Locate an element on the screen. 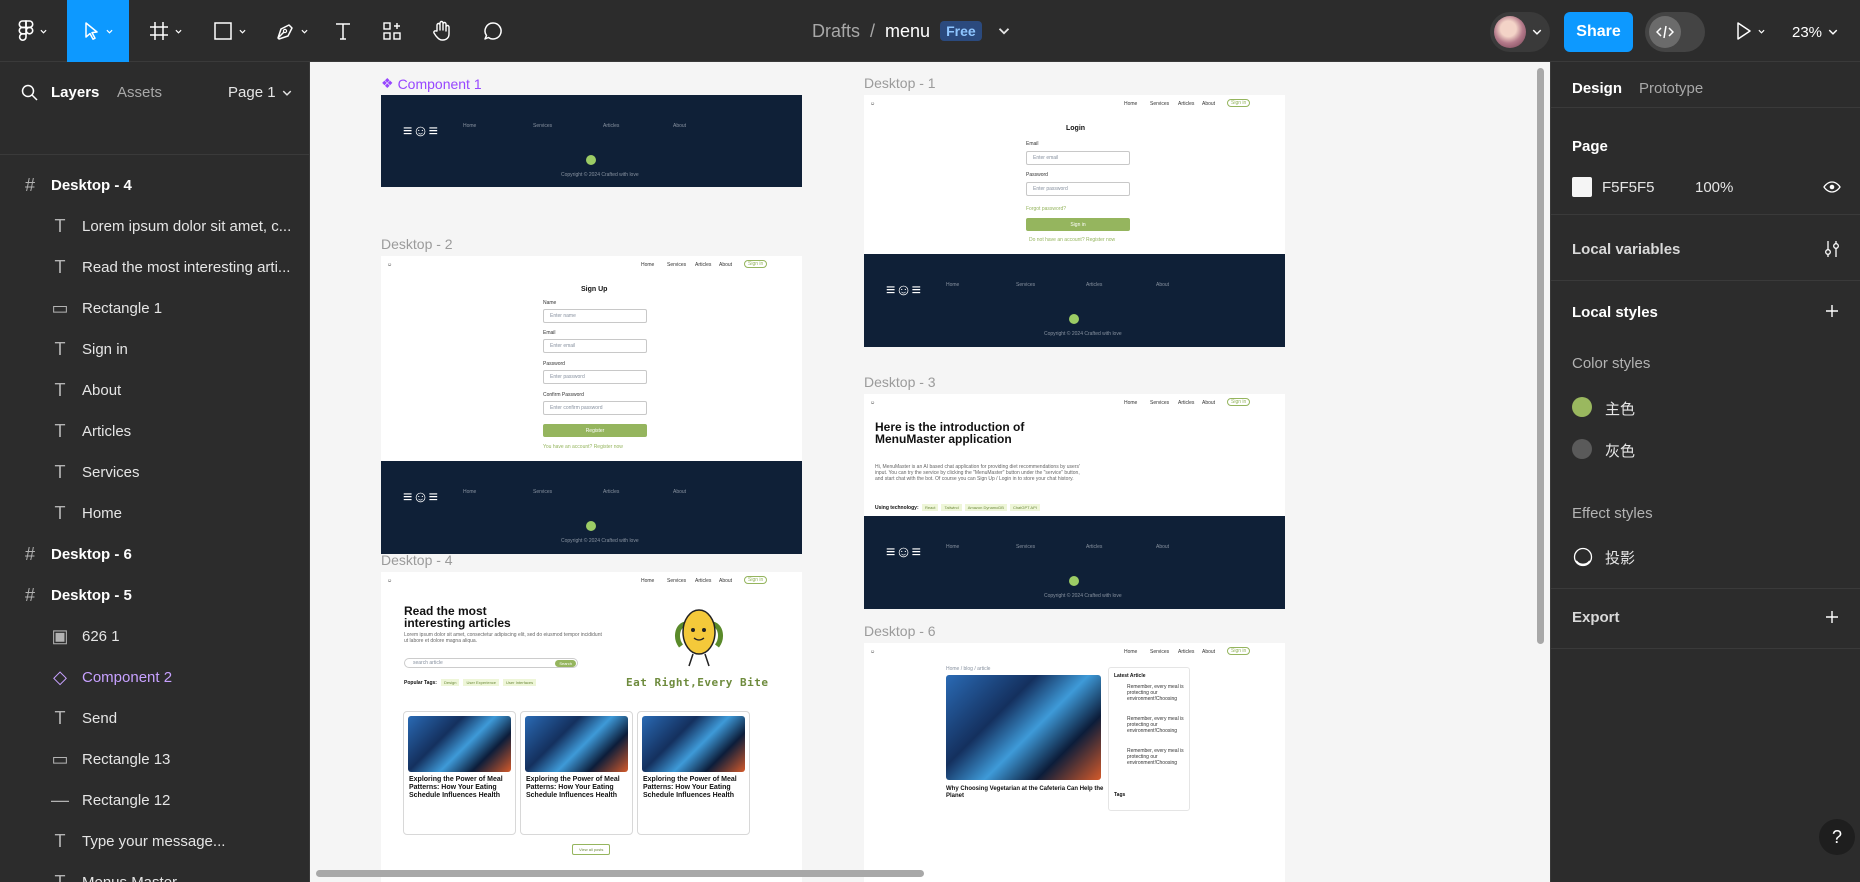 The height and width of the screenshot is (882, 1860). frame-label-desktop-2: Desktop - 2 is located at coordinates (417, 244).